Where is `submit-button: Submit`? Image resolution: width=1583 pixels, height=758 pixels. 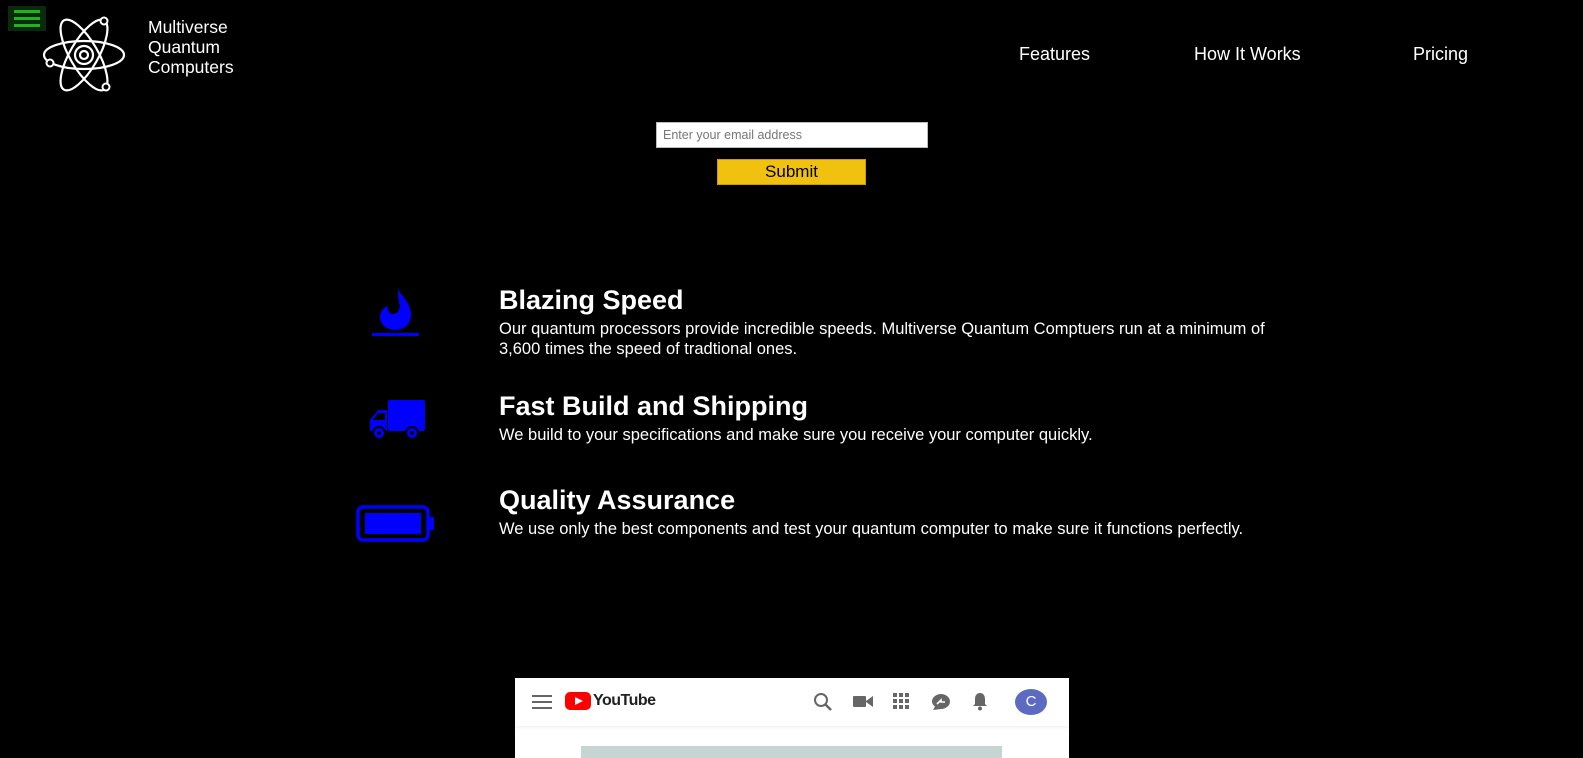
submit-button: Submit is located at coordinates (791, 172).